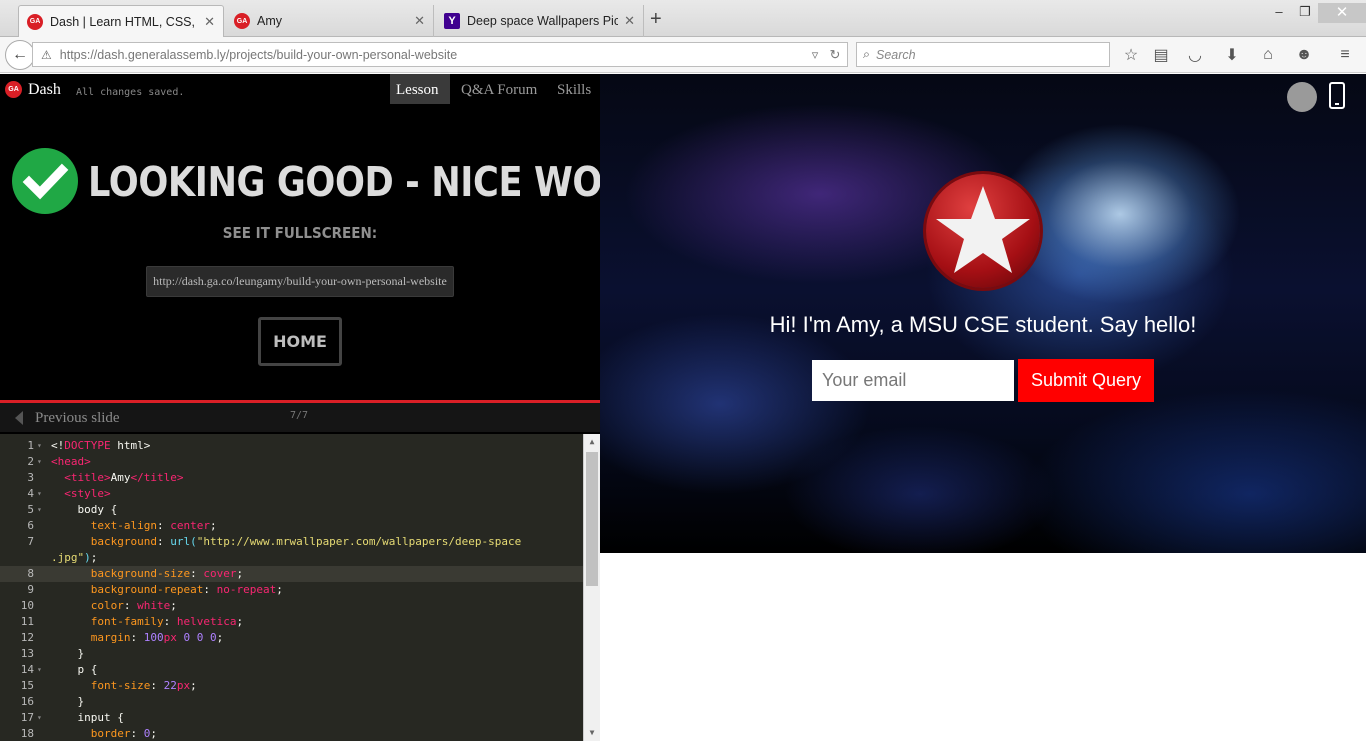 The width and height of the screenshot is (1366, 741). What do you see at coordinates (291, 558) in the screenshot?
I see `code-line: .jpg");` at bounding box center [291, 558].